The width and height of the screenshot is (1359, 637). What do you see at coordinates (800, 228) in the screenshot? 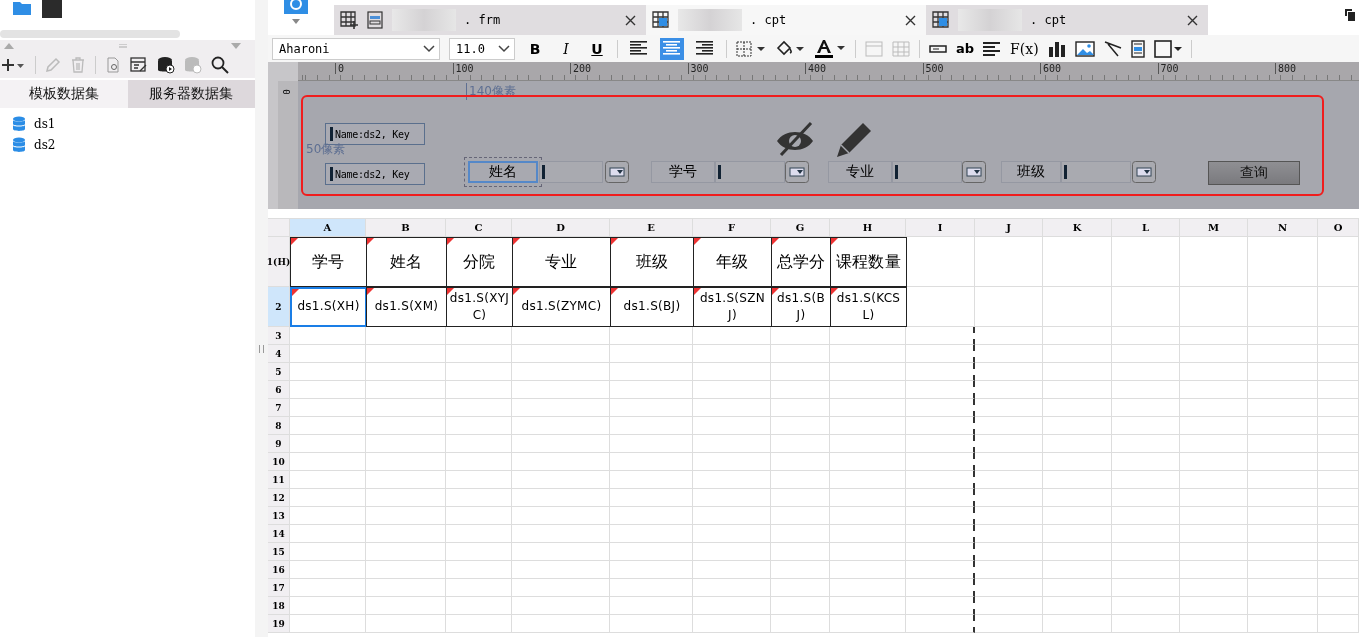
I see `column-header: G` at bounding box center [800, 228].